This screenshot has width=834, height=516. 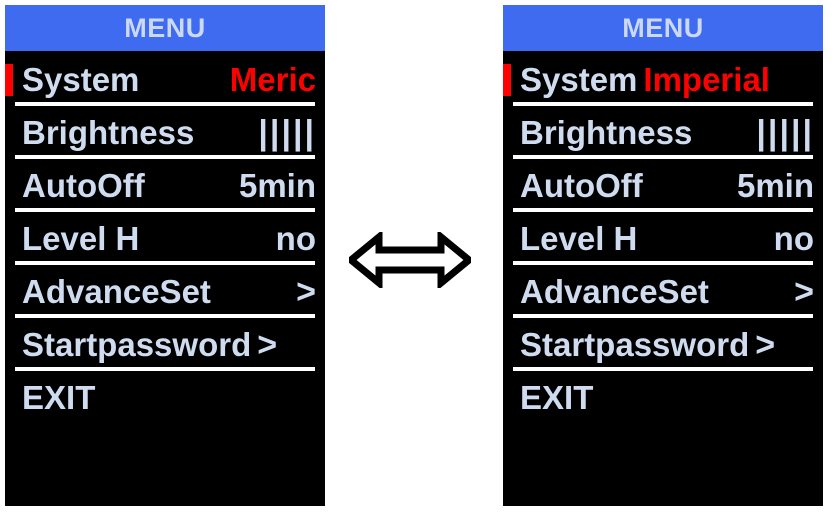 I want to click on selection-marker-icon-left, so click(x=9, y=79).